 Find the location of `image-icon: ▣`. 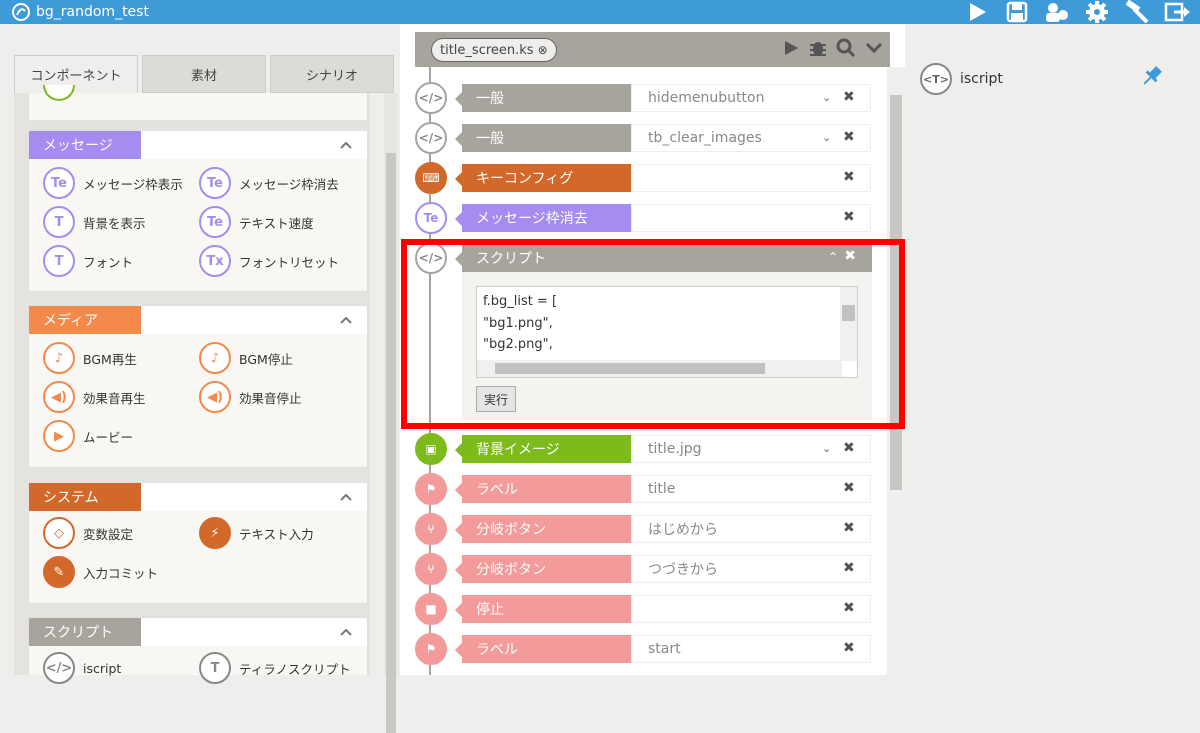

image-icon: ▣ is located at coordinates (431, 449).